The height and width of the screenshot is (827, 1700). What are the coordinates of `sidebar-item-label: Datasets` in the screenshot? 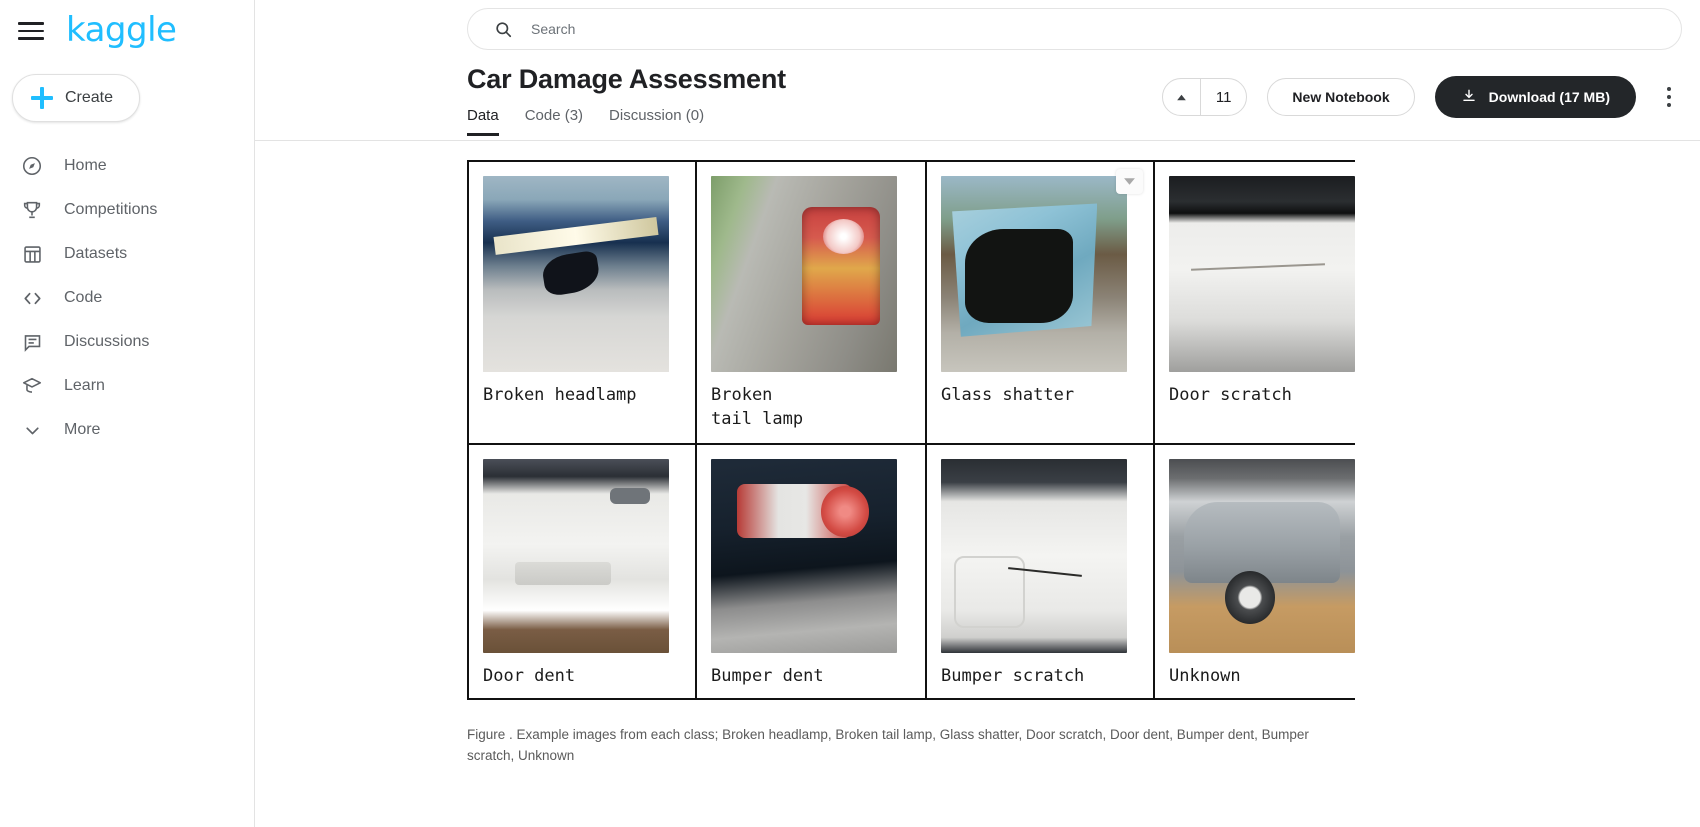 It's located at (96, 253).